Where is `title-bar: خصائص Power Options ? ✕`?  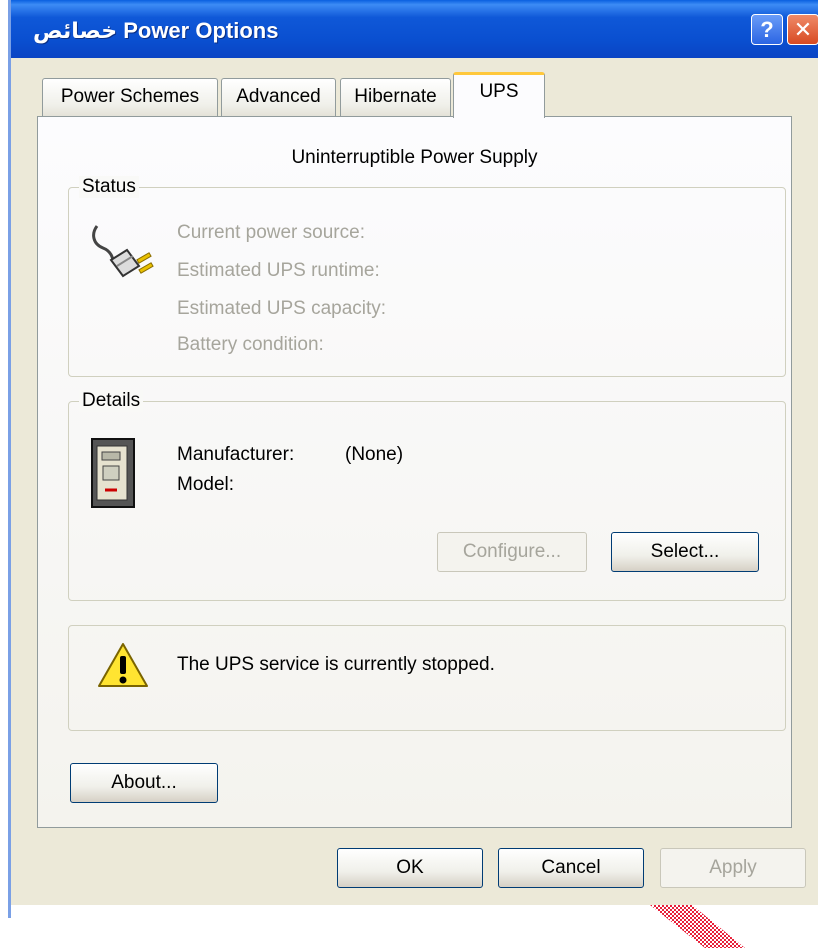
title-bar: خصائص Power Options ? ✕ is located at coordinates (414, 29).